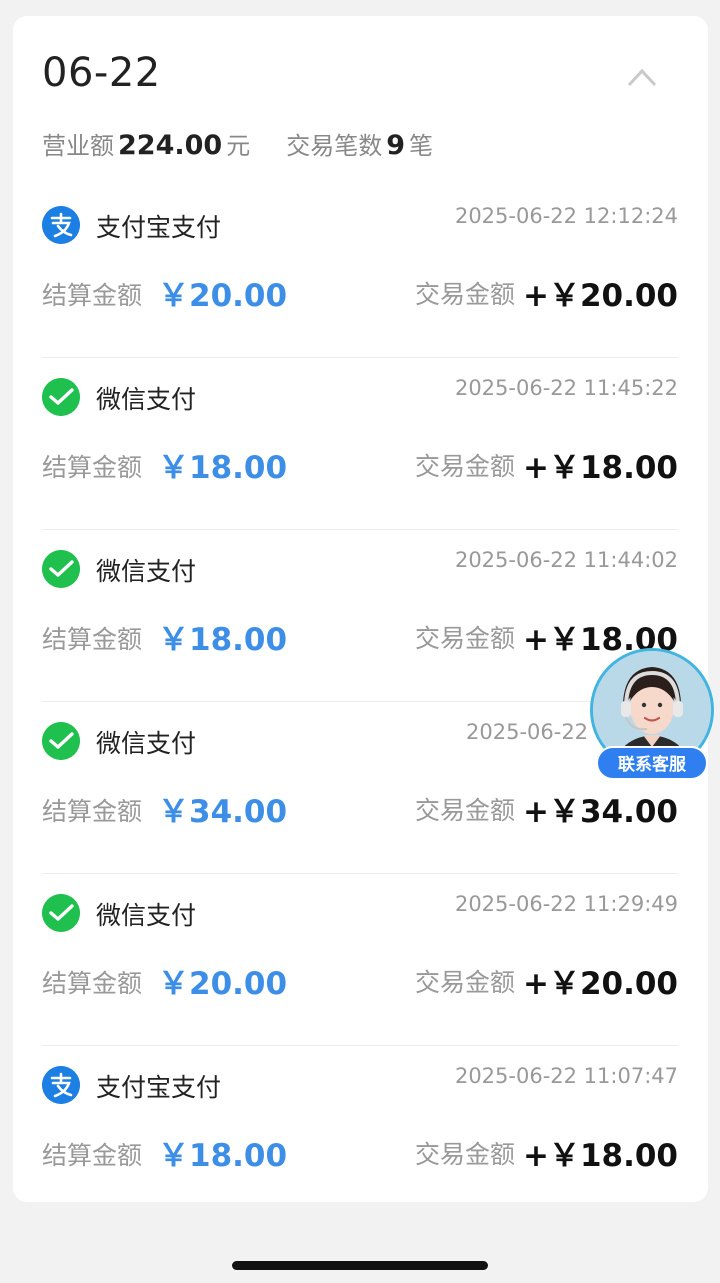 The image size is (720, 1283). What do you see at coordinates (566, 216) in the screenshot?
I see `transaction-time: 2025-06-22 12:12:24` at bounding box center [566, 216].